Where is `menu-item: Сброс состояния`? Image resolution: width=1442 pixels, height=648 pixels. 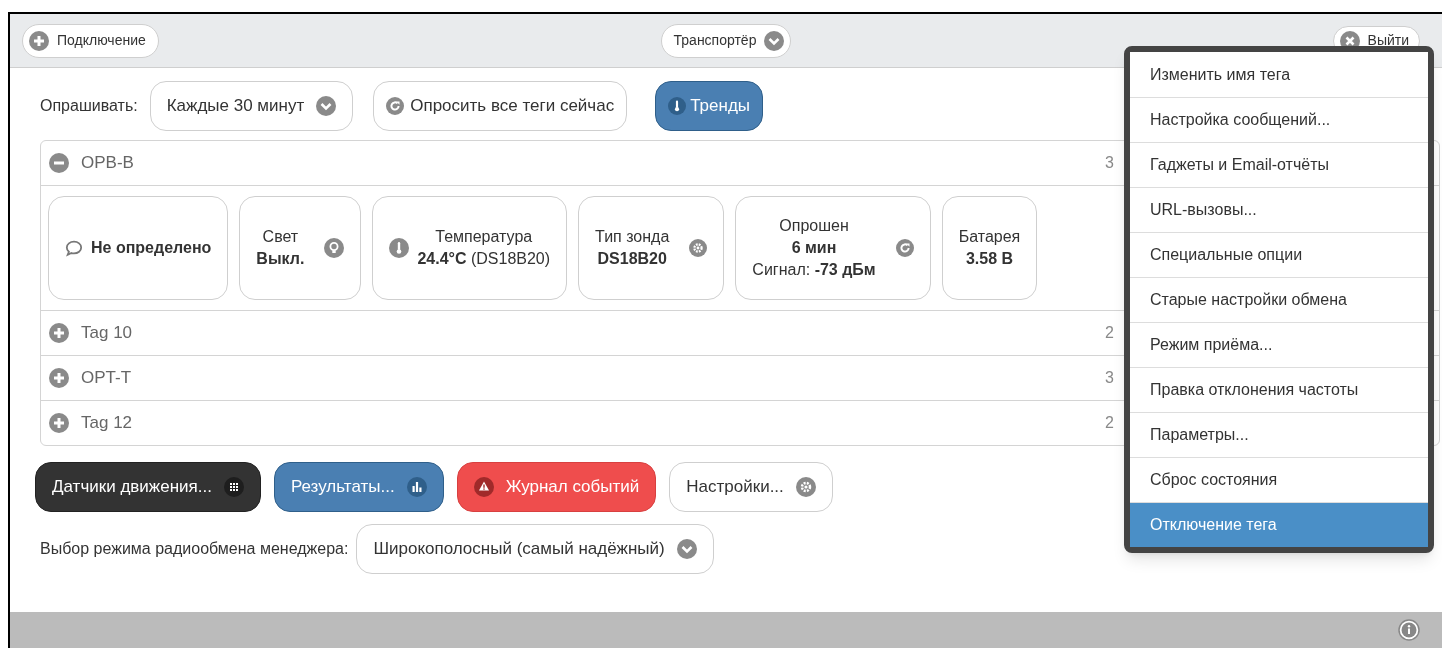 menu-item: Сброс состояния is located at coordinates (1279, 479).